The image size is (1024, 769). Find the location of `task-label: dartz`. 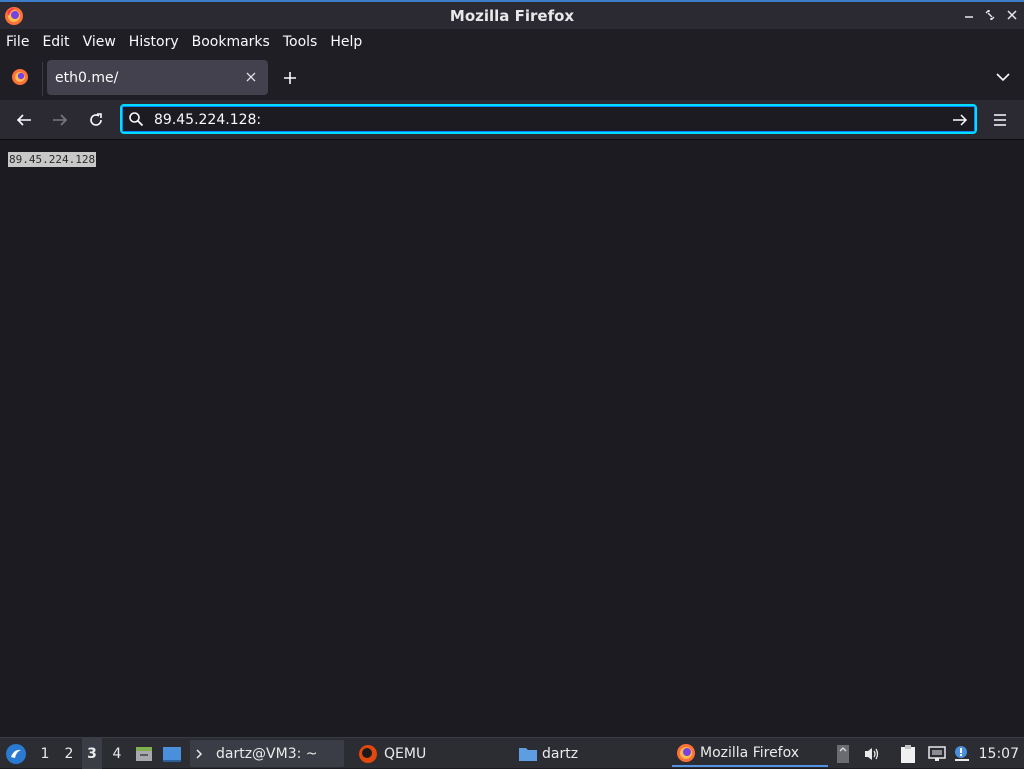

task-label: dartz is located at coordinates (560, 753).